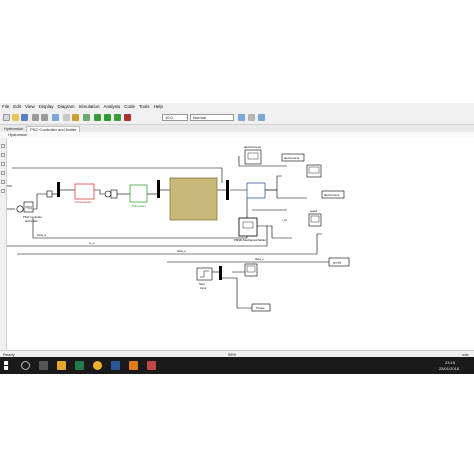 The width and height of the screenshot is (474, 474). I want to click on menu-code: Code, so click(129, 107).